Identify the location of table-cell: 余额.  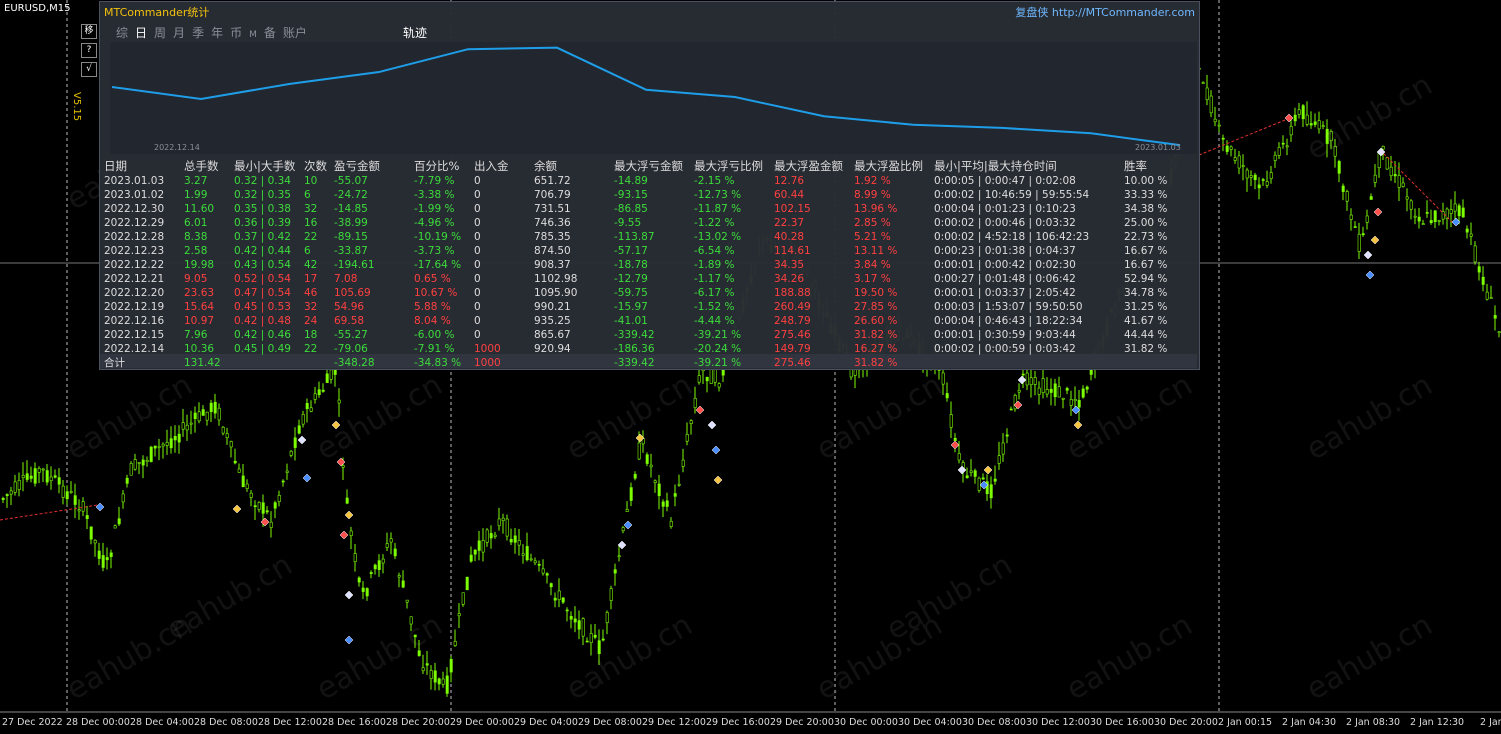
(545, 166).